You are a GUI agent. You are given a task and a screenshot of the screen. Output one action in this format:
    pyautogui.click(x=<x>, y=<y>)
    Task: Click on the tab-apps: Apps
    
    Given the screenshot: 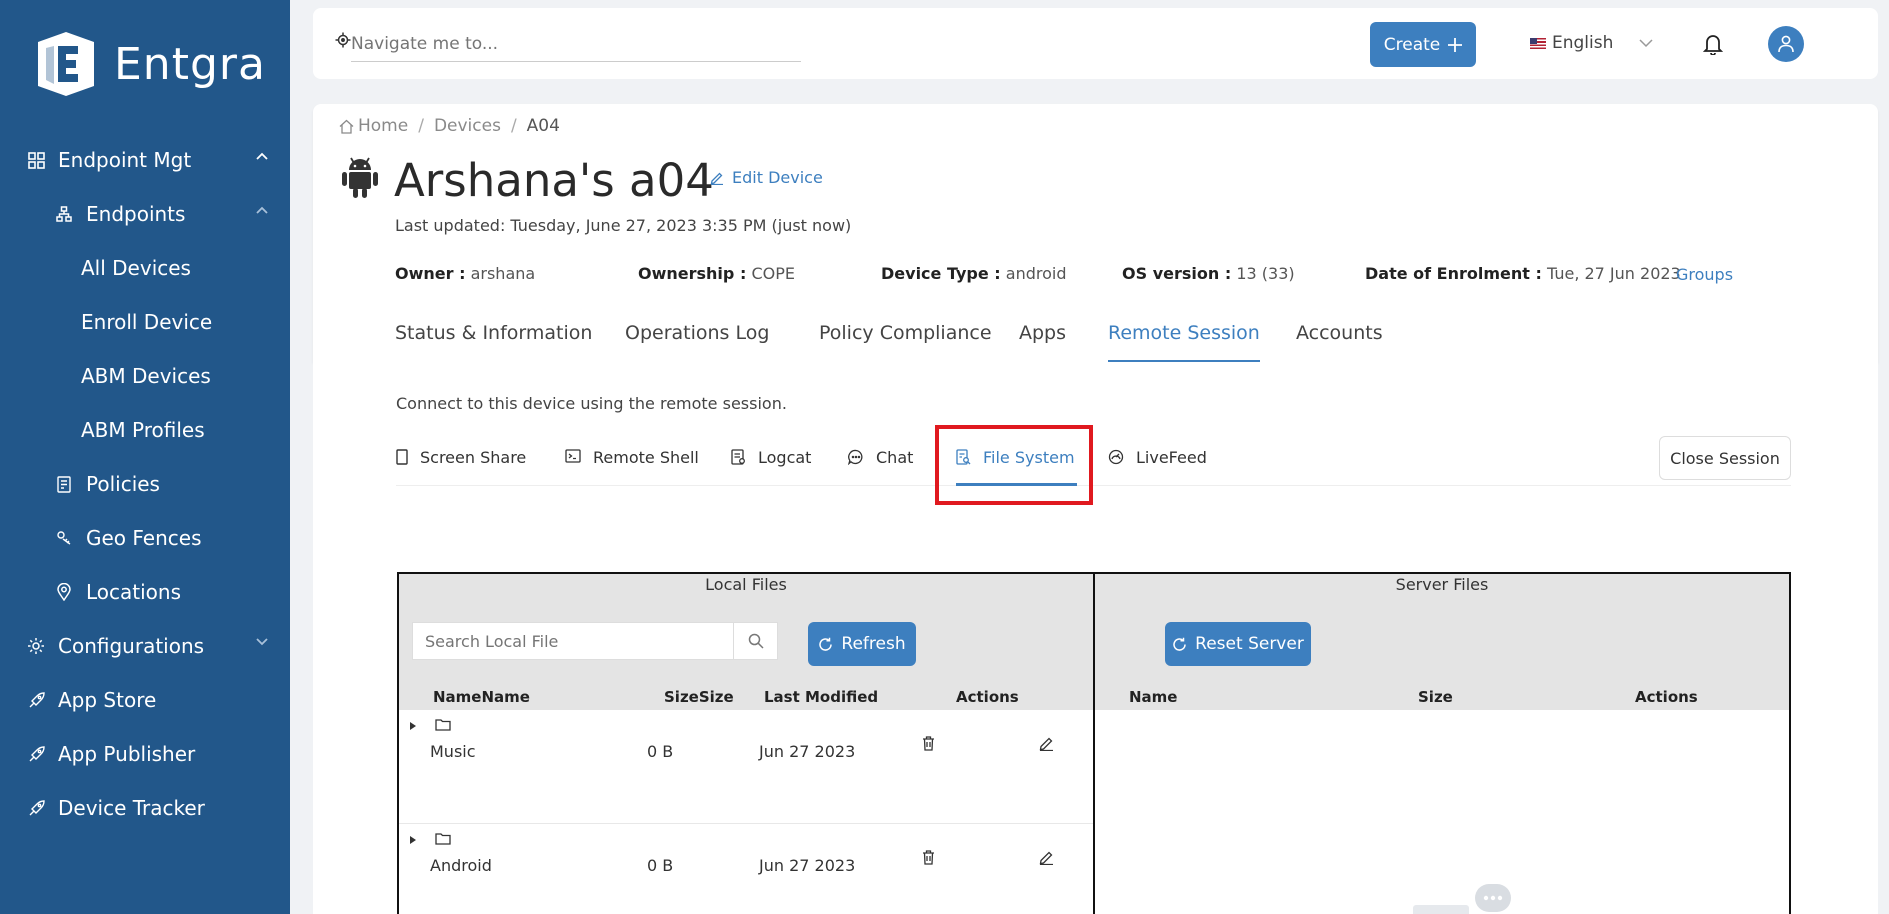 What is the action you would take?
    pyautogui.click(x=1042, y=342)
    